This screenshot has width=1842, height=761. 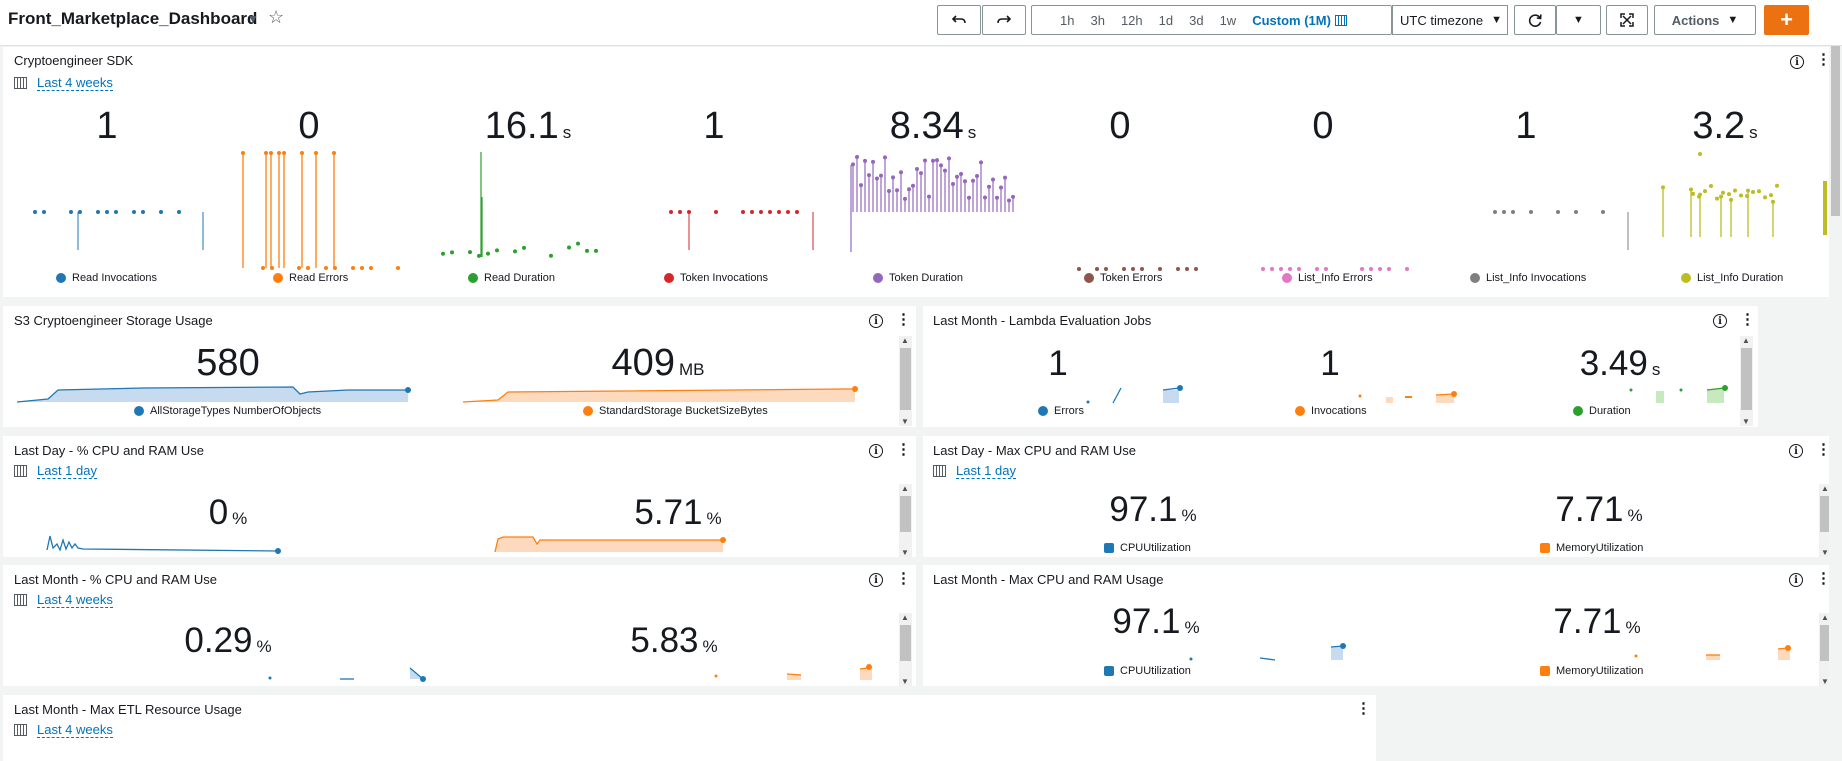 I want to click on favorite-star-icon: ☆, so click(x=276, y=17).